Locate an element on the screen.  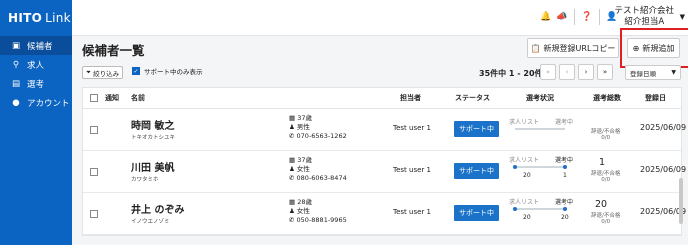
user-menu: テスト紹介会社 紹介担当A is located at coordinates (644, 17).